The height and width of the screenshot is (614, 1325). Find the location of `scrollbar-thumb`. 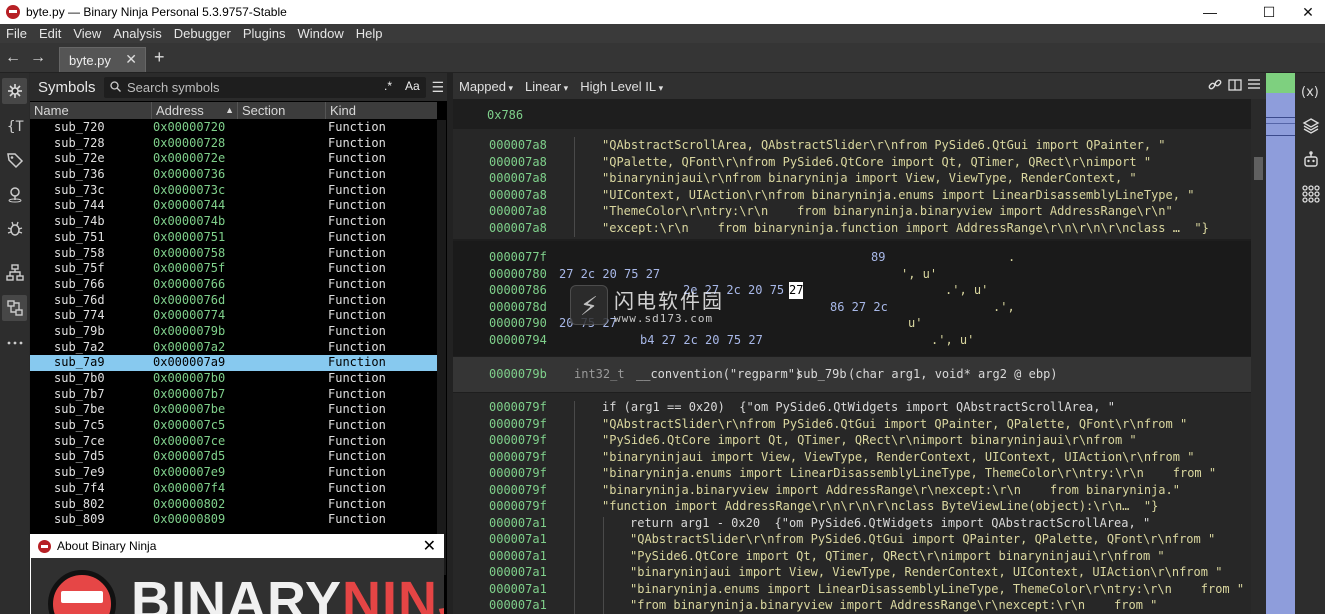

scrollbar-thumb is located at coordinates (1258, 168).